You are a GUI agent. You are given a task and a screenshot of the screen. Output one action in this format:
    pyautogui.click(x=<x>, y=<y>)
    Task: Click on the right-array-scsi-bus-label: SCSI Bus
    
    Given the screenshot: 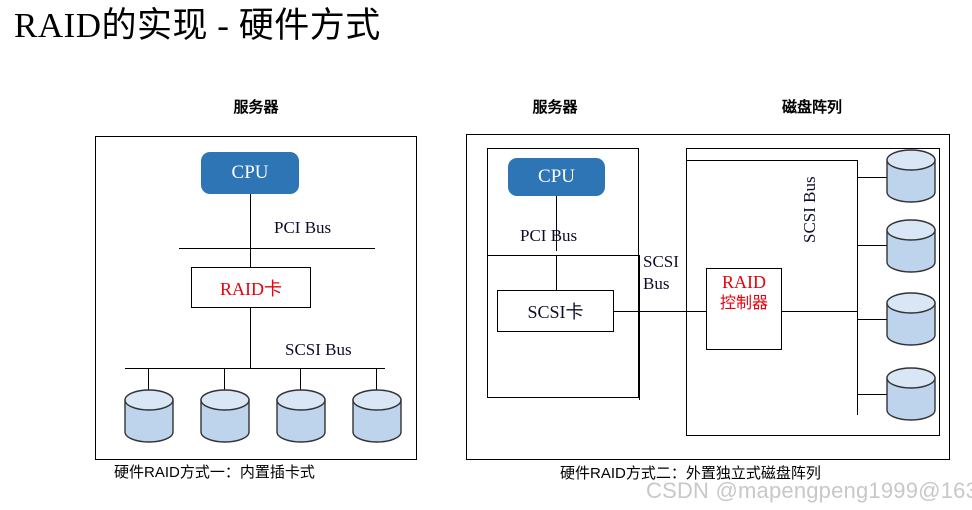 What is the action you would take?
    pyautogui.click(x=809, y=209)
    